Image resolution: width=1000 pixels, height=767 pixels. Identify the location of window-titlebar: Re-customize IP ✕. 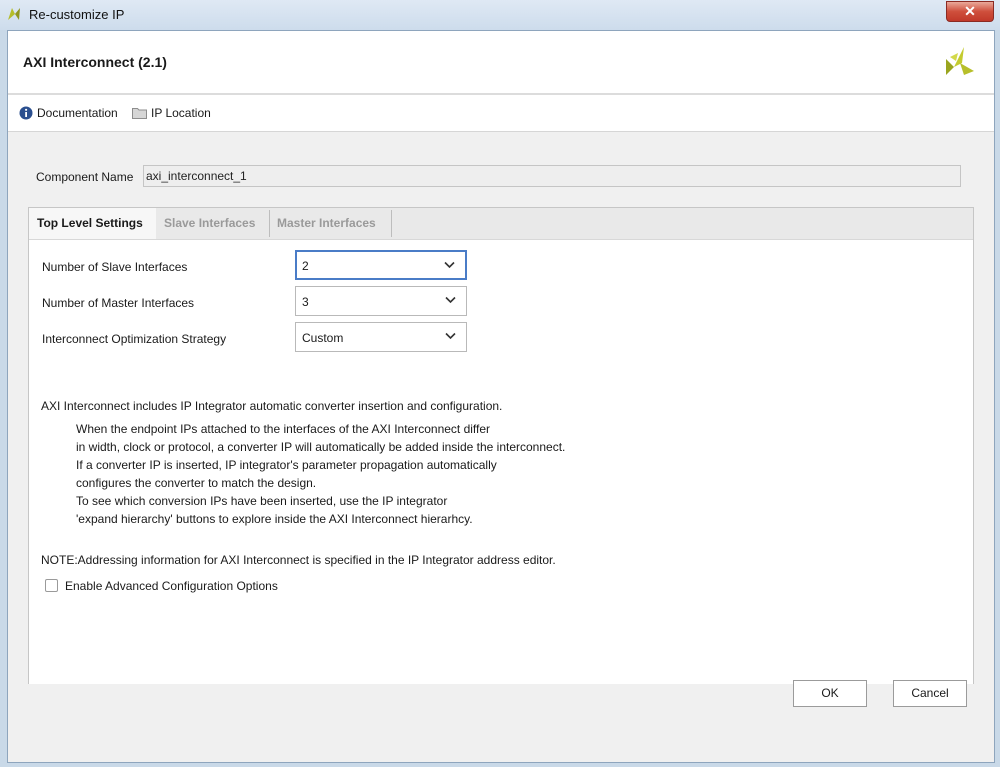
(500, 15).